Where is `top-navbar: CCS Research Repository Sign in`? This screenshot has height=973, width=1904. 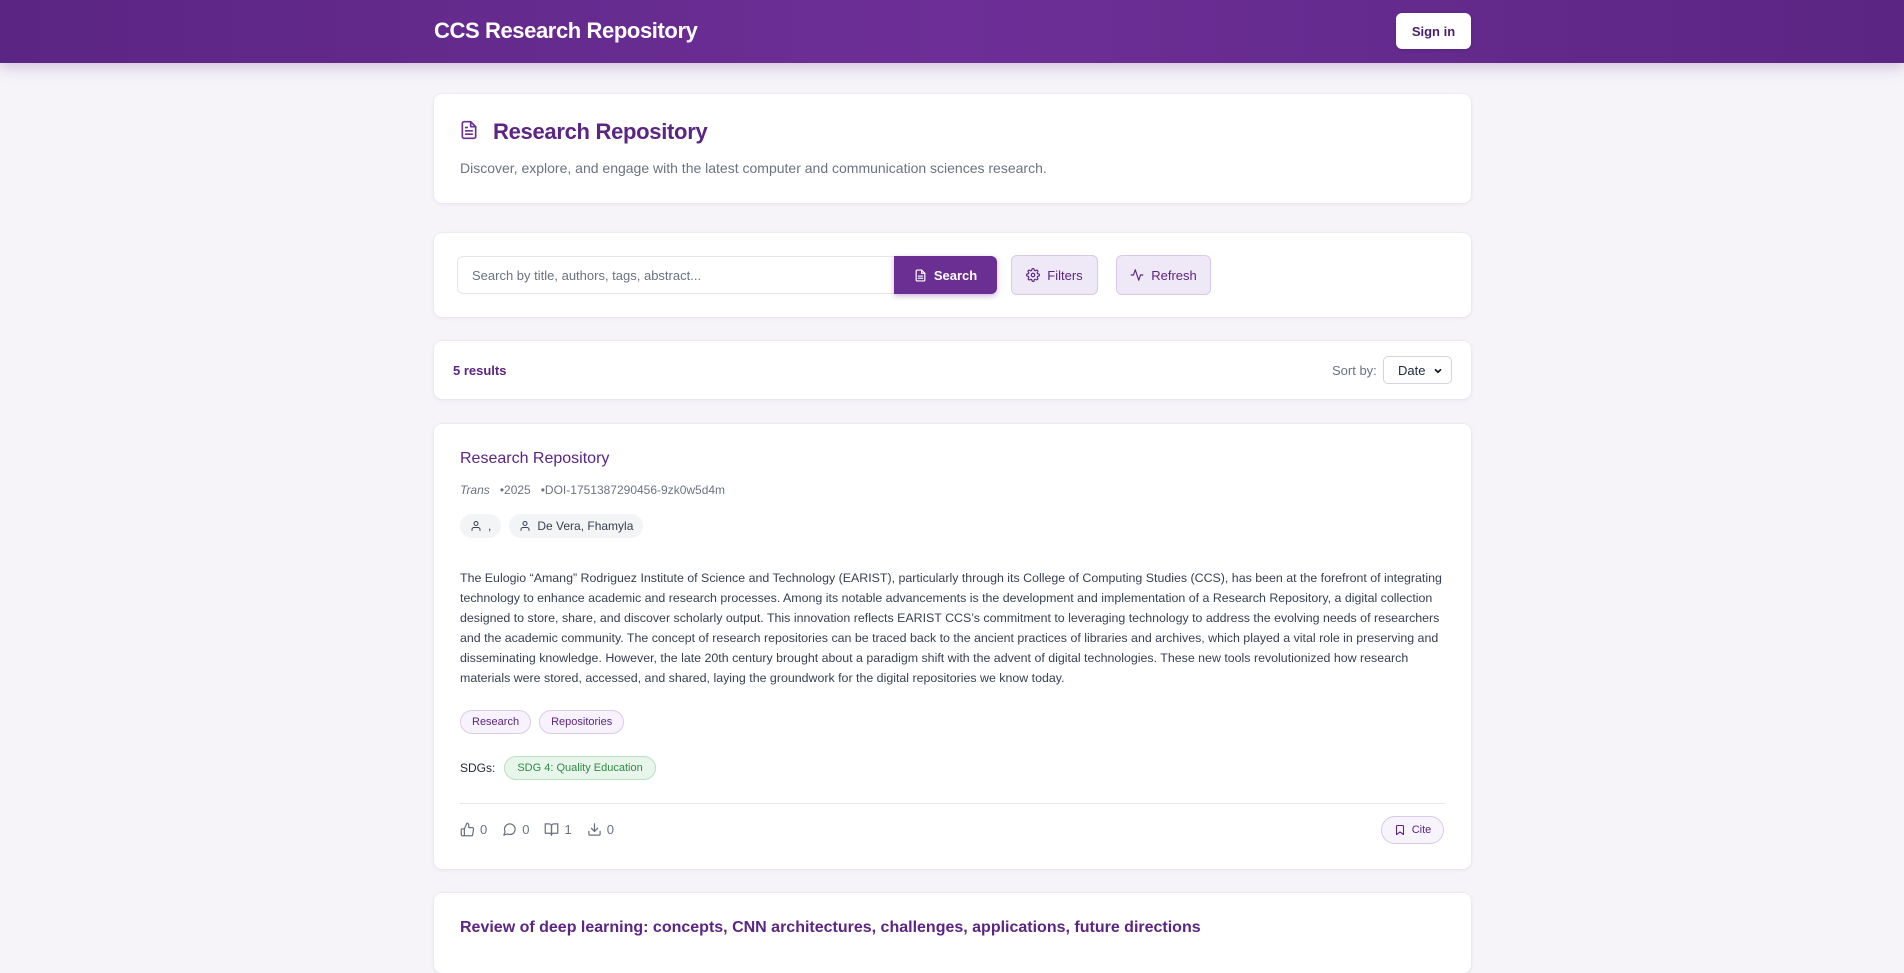
top-navbar: CCS Research Repository Sign in is located at coordinates (952, 31).